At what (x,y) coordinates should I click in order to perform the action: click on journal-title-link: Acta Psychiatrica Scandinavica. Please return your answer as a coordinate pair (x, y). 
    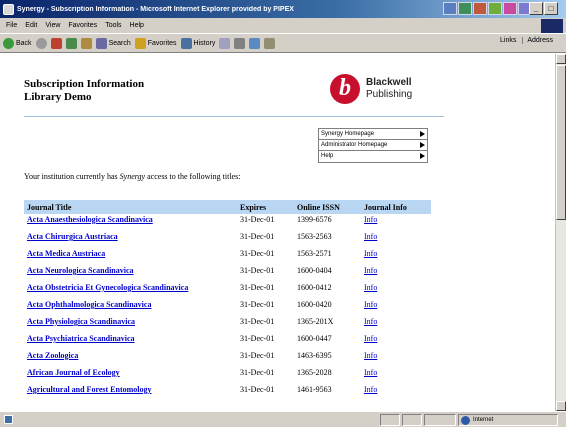
    Looking at the image, I should click on (81, 338).